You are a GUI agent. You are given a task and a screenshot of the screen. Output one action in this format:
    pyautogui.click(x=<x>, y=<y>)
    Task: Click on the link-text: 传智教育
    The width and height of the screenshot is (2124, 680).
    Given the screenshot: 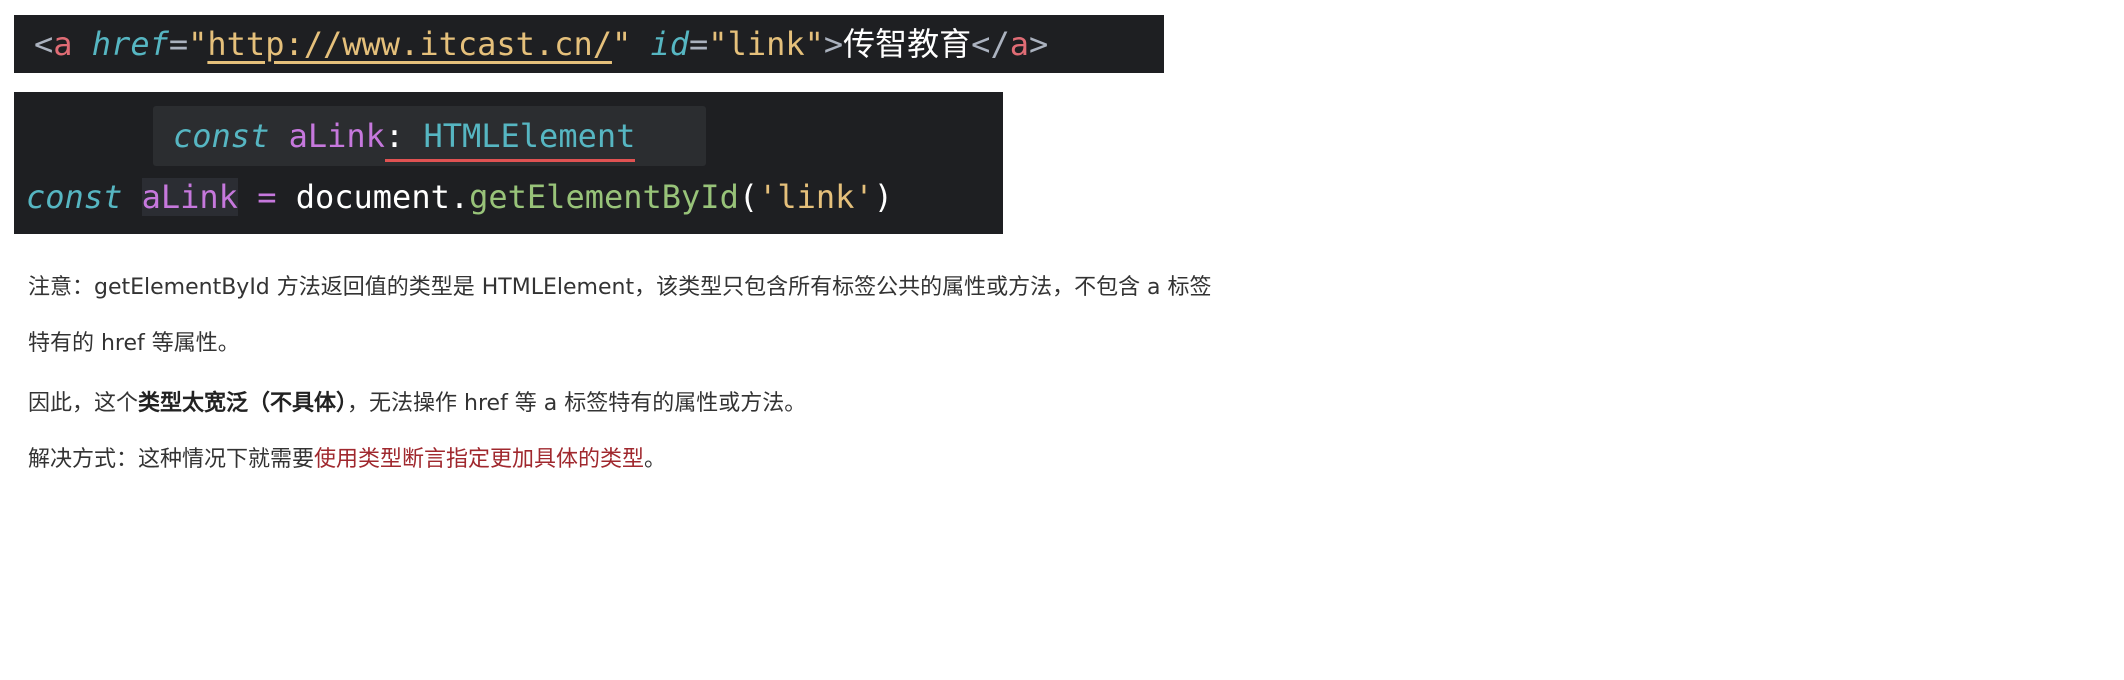 What is the action you would take?
    pyautogui.click(x=907, y=44)
    